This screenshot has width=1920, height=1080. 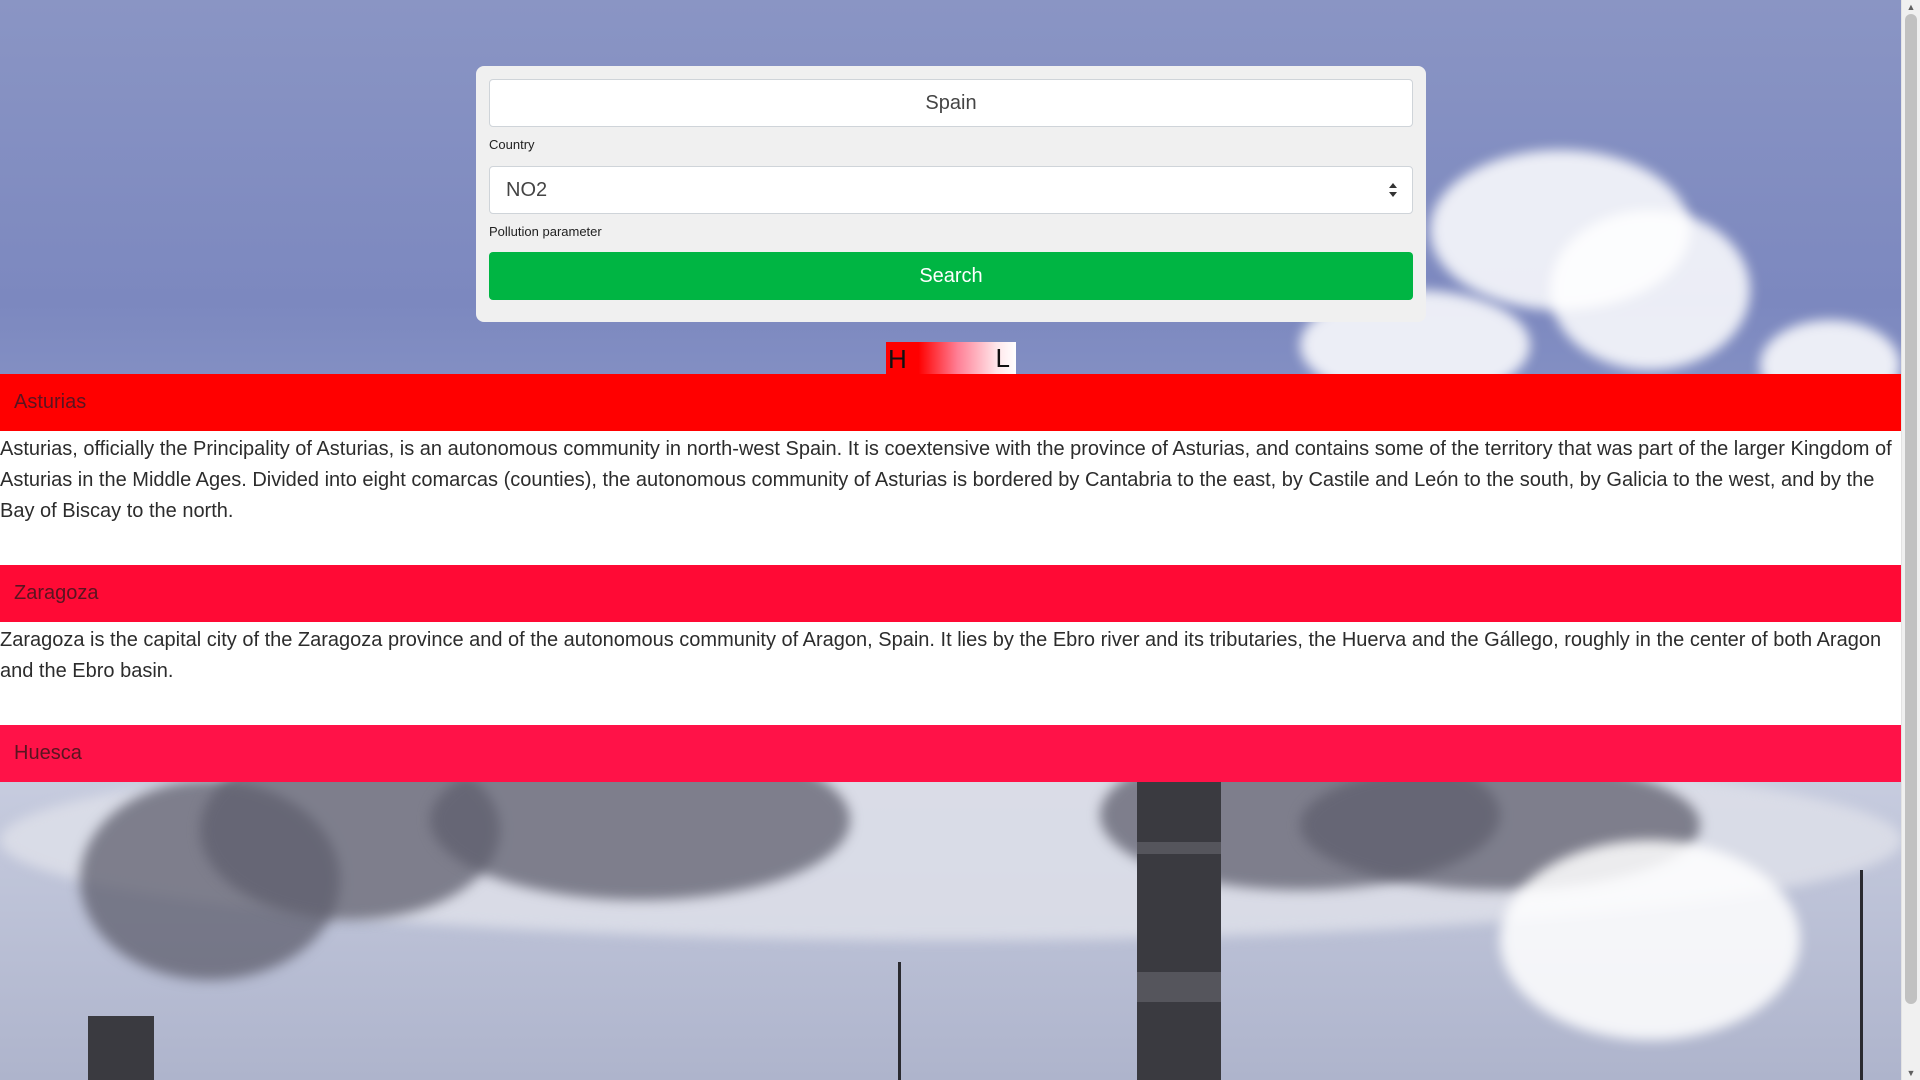 I want to click on region-header: Zaragoza, so click(x=951, y=593).